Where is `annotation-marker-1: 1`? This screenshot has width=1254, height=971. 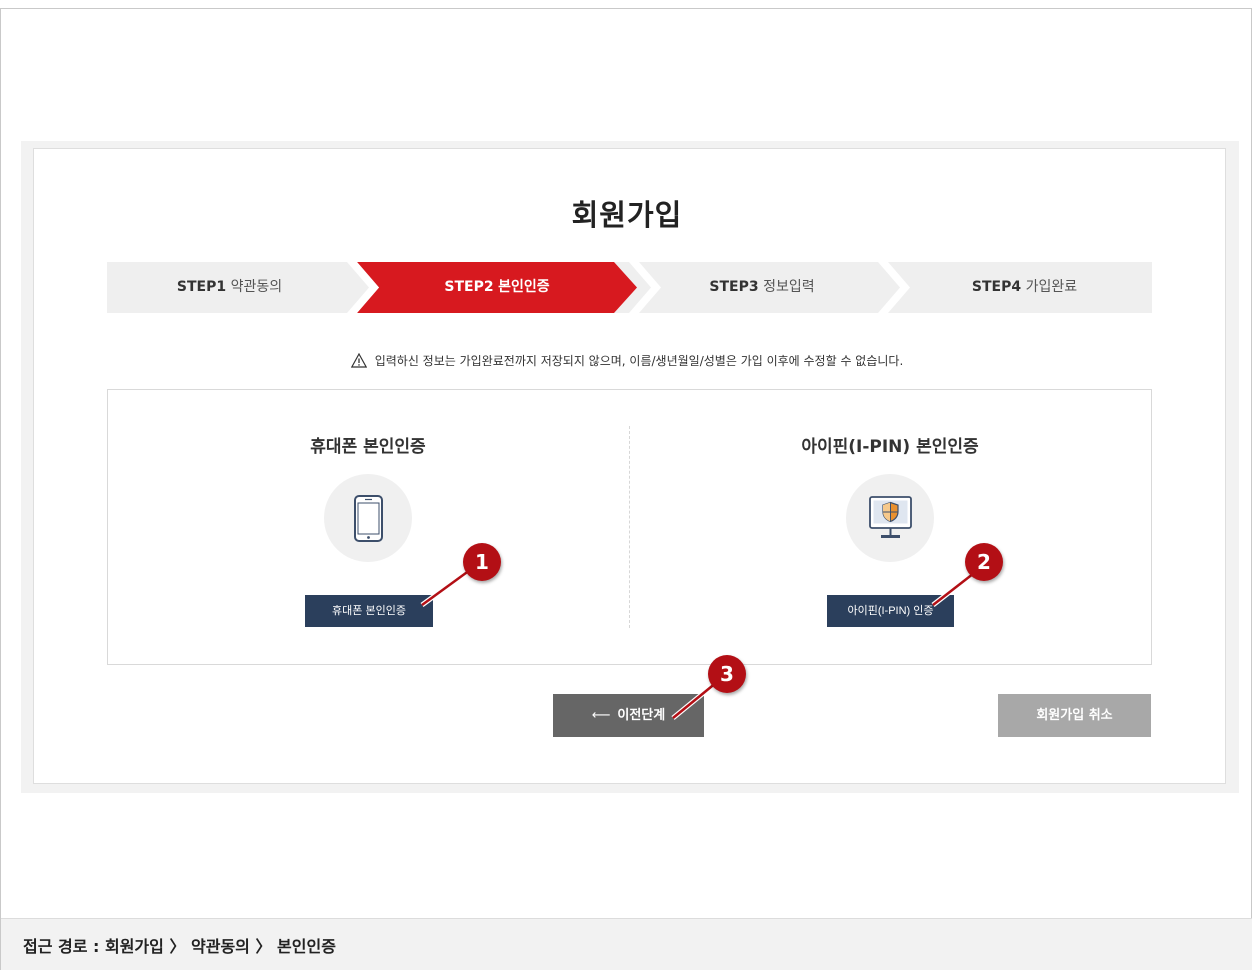 annotation-marker-1: 1 is located at coordinates (482, 562).